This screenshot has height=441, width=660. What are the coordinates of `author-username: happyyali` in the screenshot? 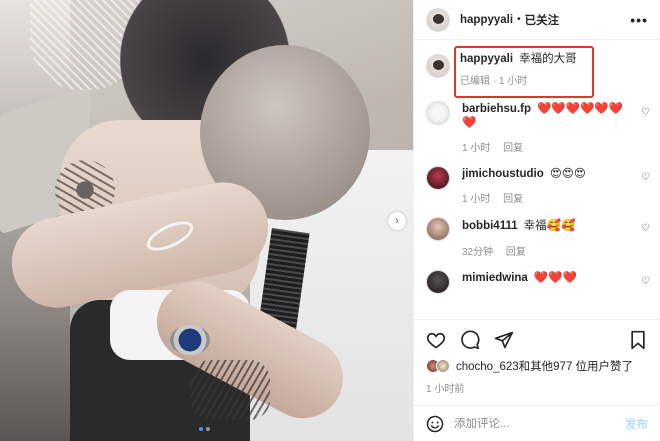 It's located at (486, 20).